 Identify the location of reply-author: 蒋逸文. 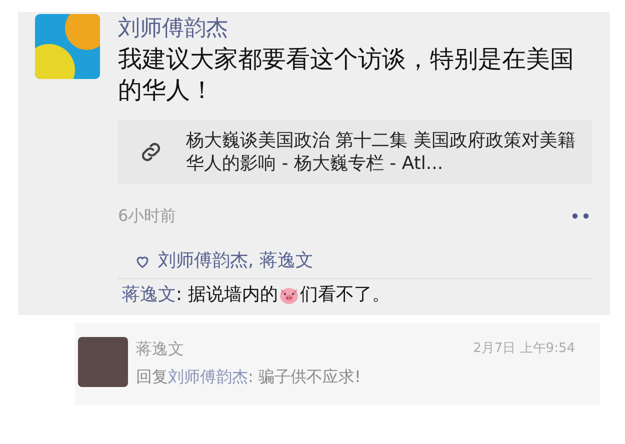
(160, 349).